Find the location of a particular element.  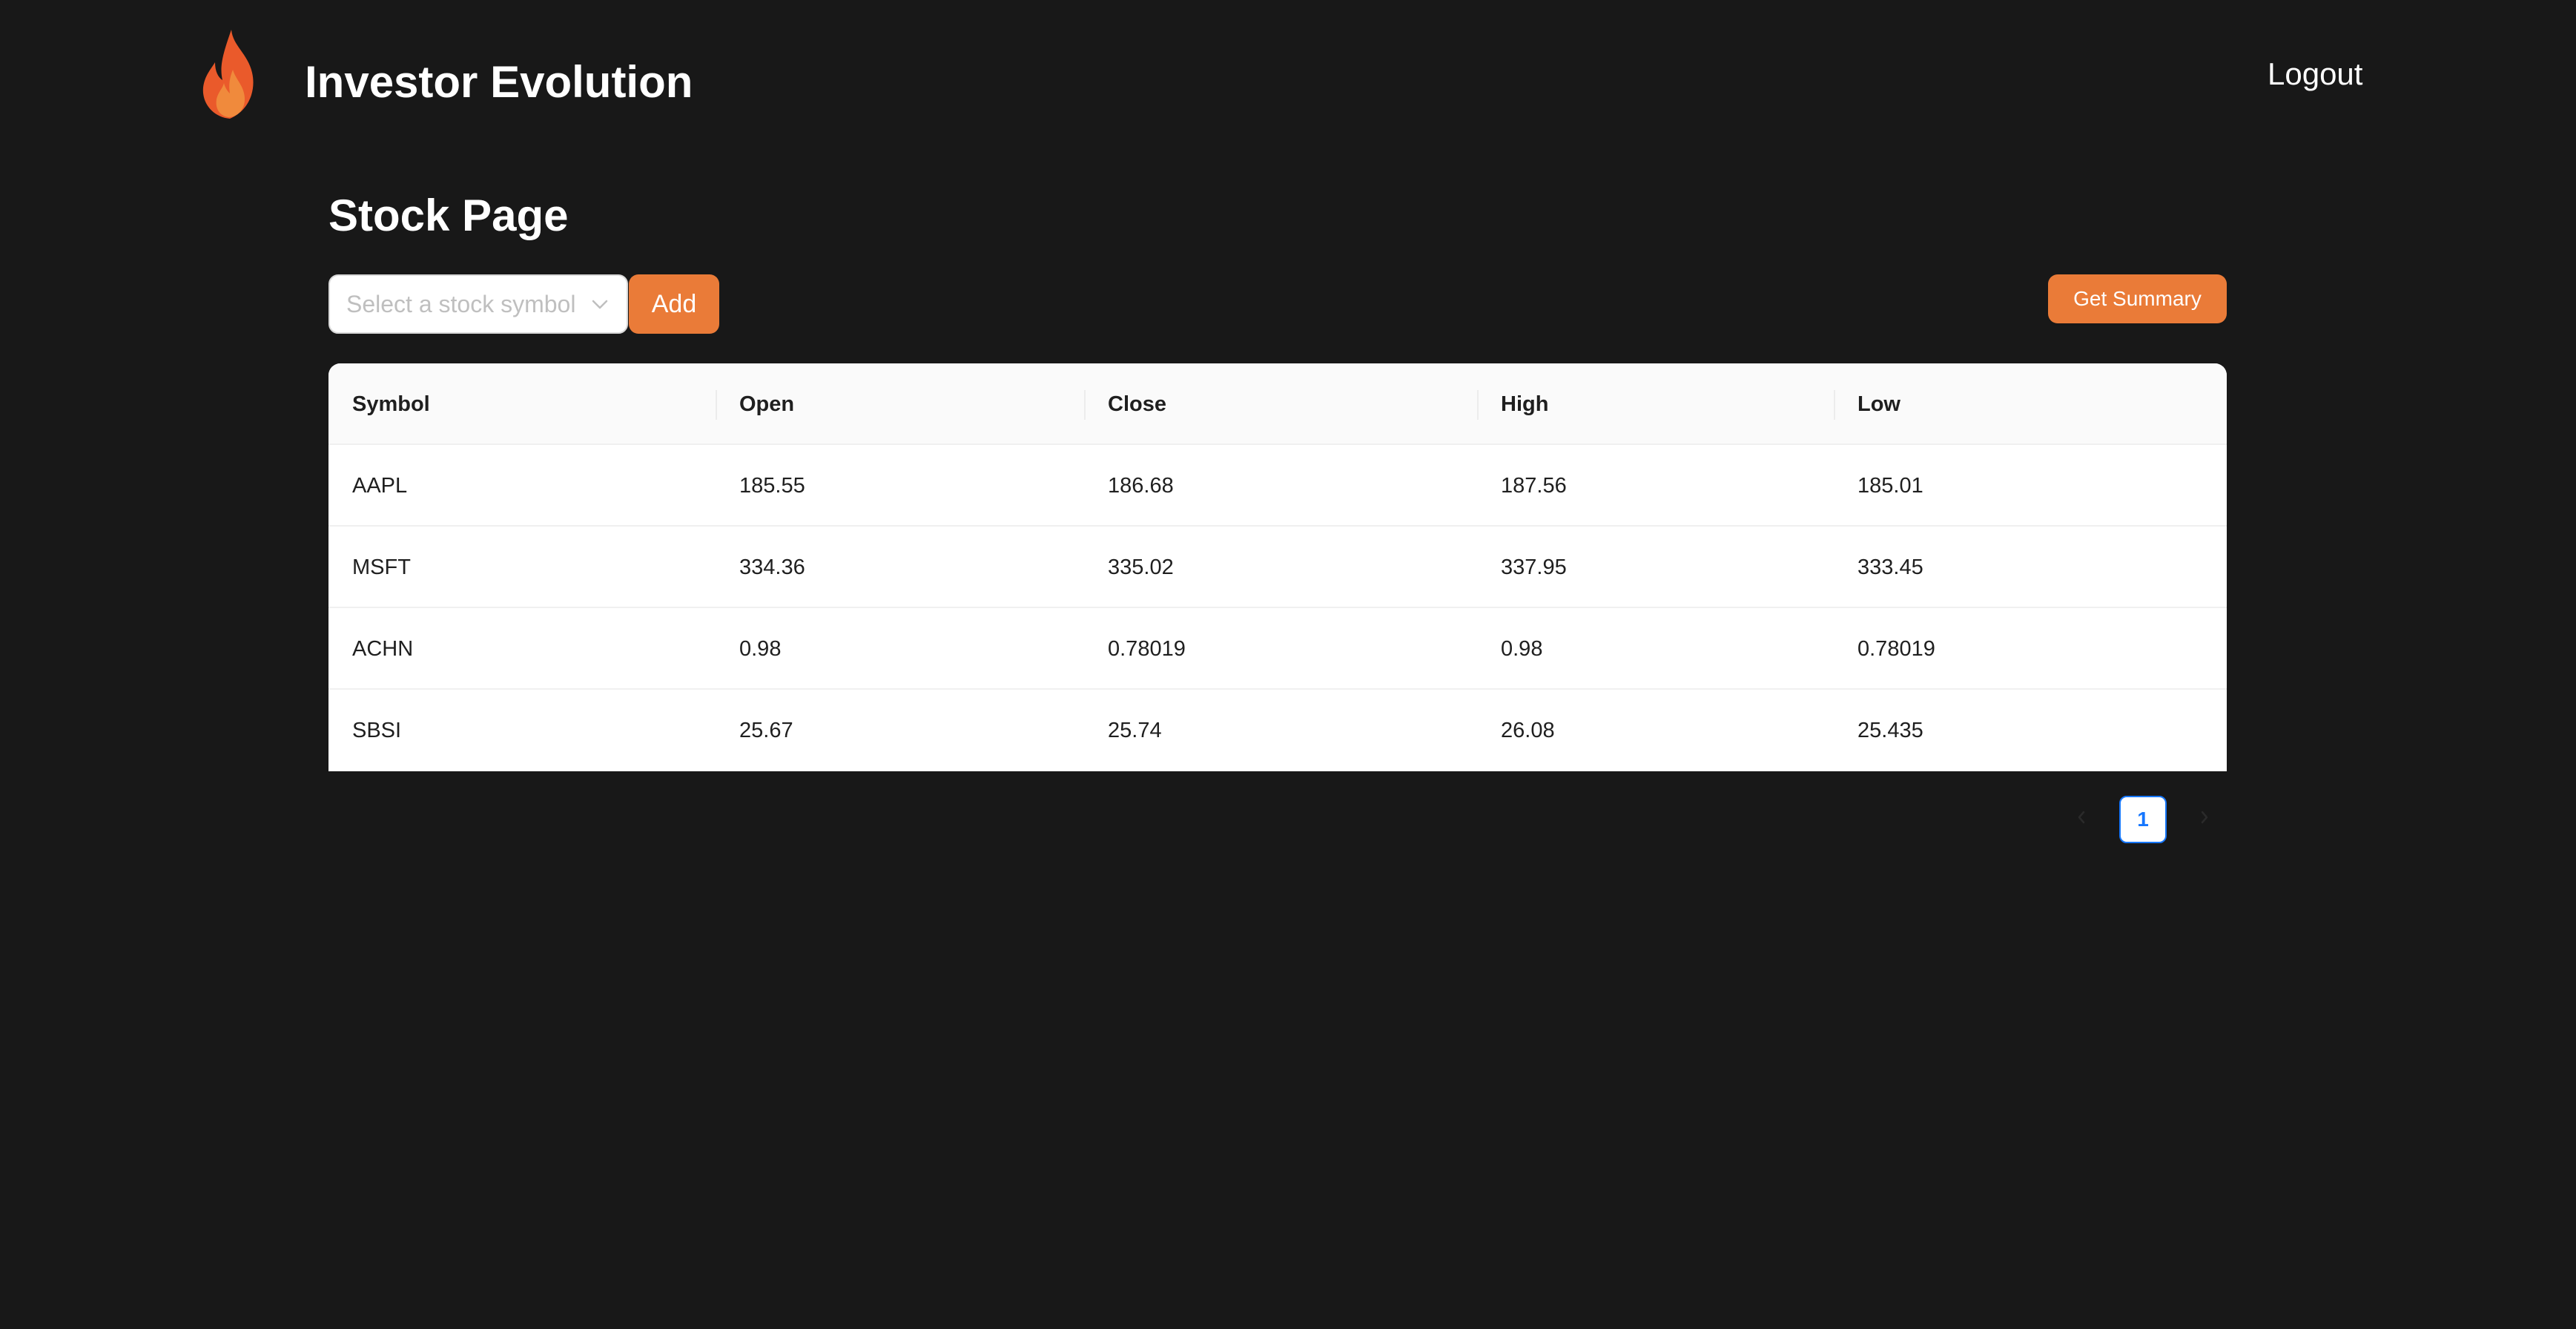

pagination-prev-button is located at coordinates (2081, 817).